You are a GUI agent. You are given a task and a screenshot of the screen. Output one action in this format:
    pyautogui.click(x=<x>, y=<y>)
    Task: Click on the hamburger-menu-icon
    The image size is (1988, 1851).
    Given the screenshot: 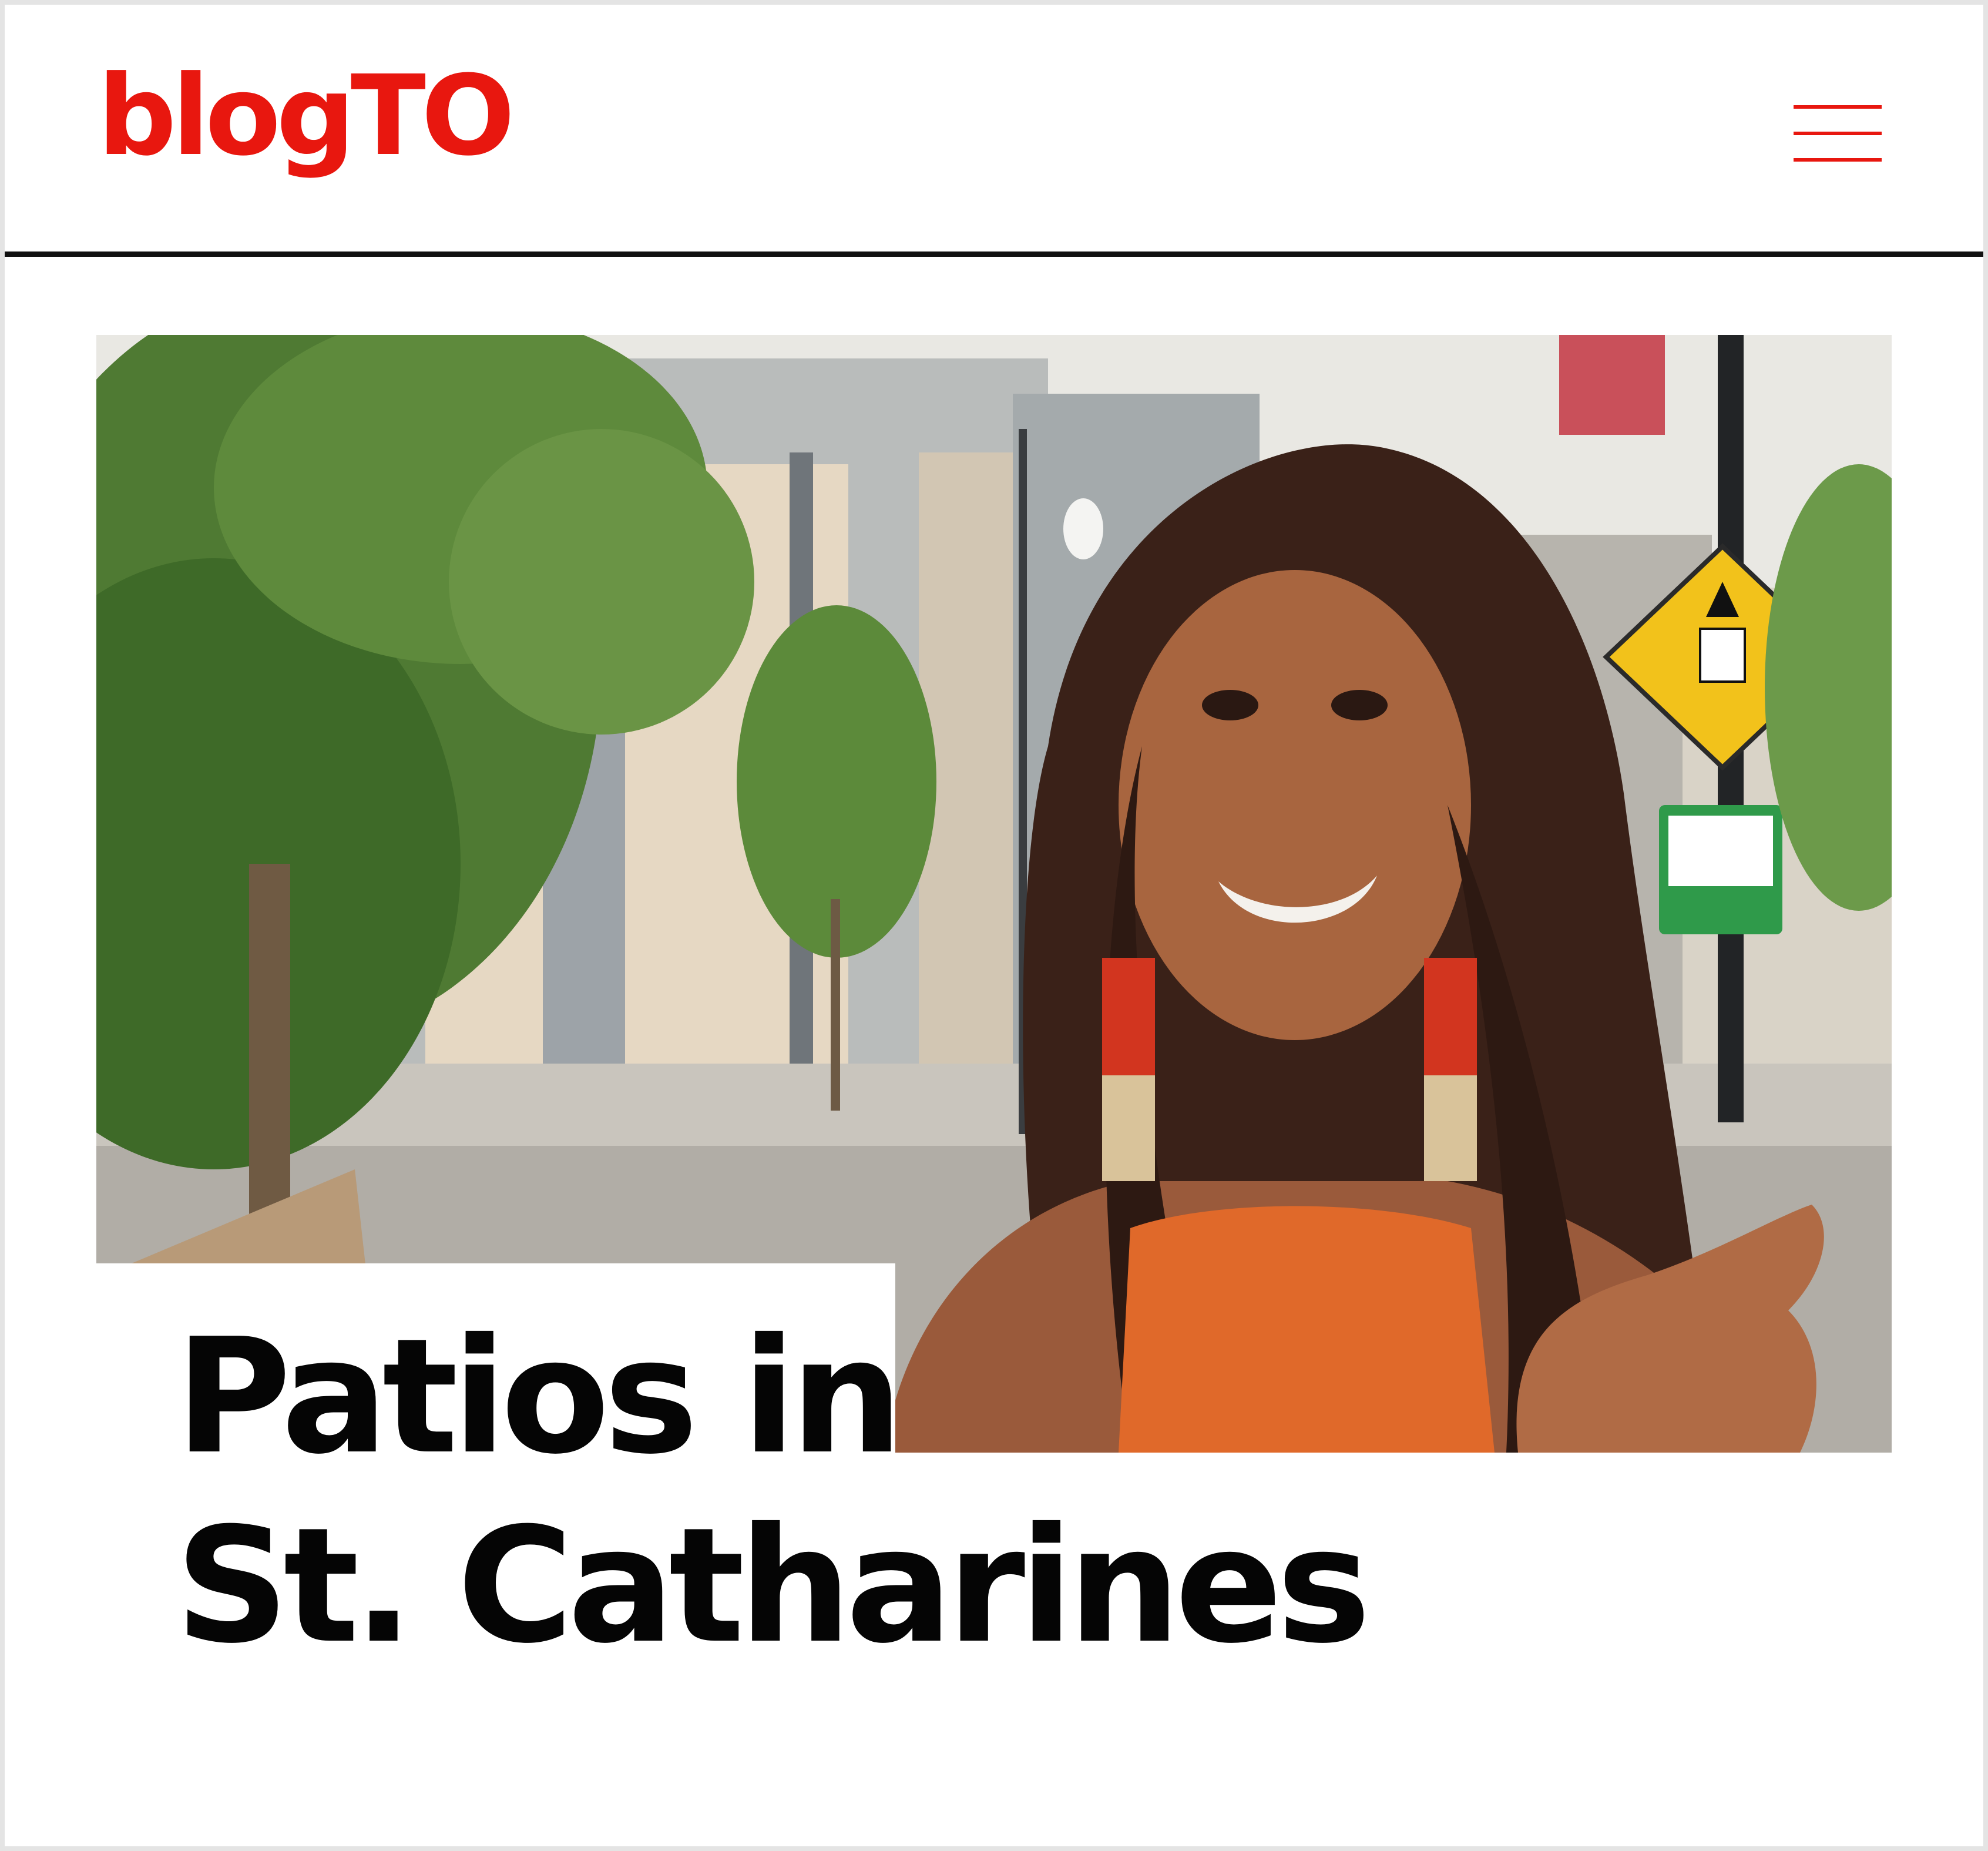 What is the action you would take?
    pyautogui.click(x=1835, y=134)
    